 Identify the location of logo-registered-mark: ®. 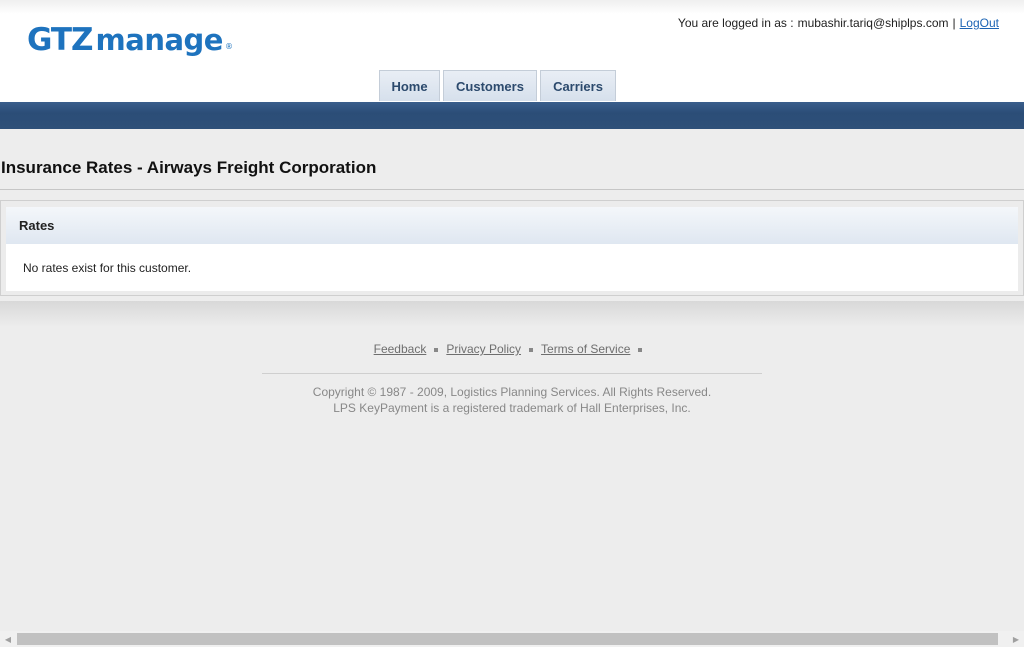
(228, 46).